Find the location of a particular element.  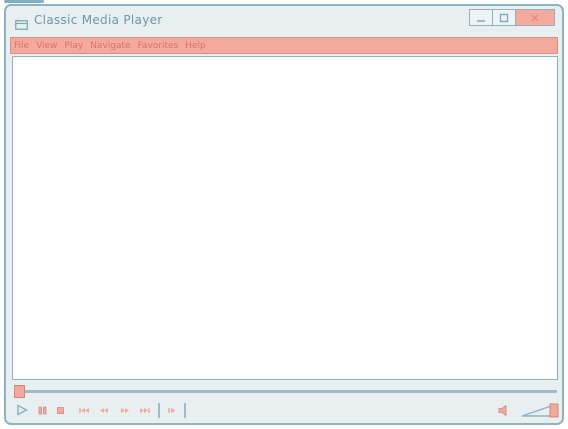

frame-step-button is located at coordinates (172, 410).